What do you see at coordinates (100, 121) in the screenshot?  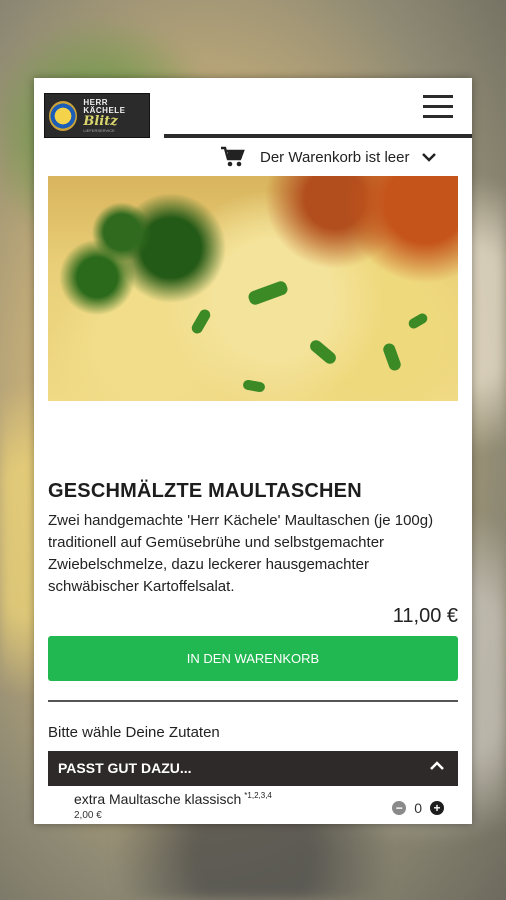 I see `logo-line-2: Blitz` at bounding box center [100, 121].